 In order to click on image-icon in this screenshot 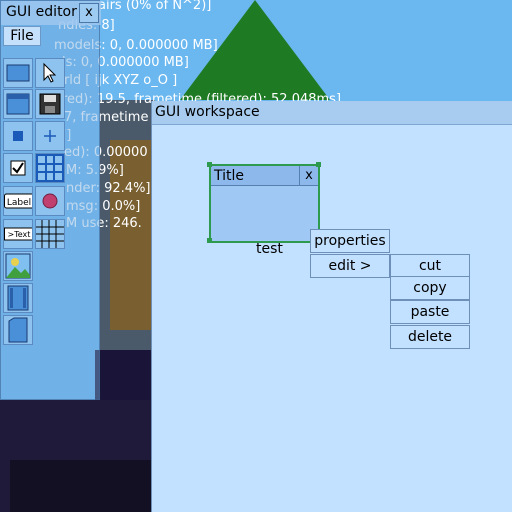, I will do `click(18, 266)`.